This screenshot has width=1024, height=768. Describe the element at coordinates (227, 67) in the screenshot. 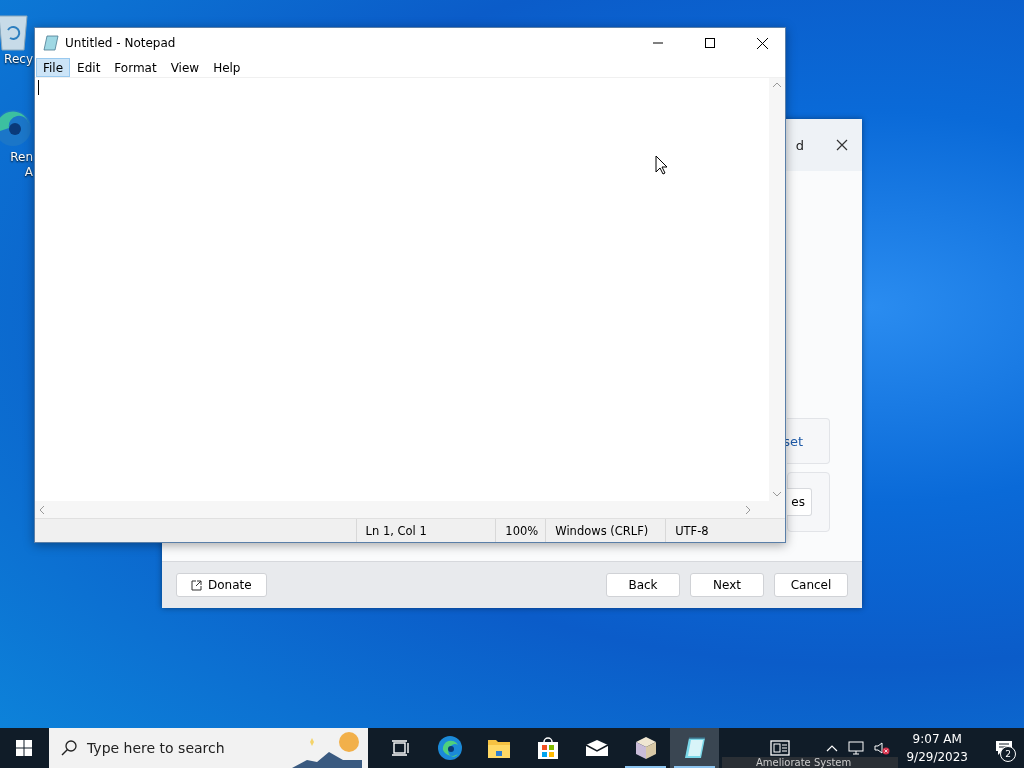

I see `menu-item: Help` at that location.